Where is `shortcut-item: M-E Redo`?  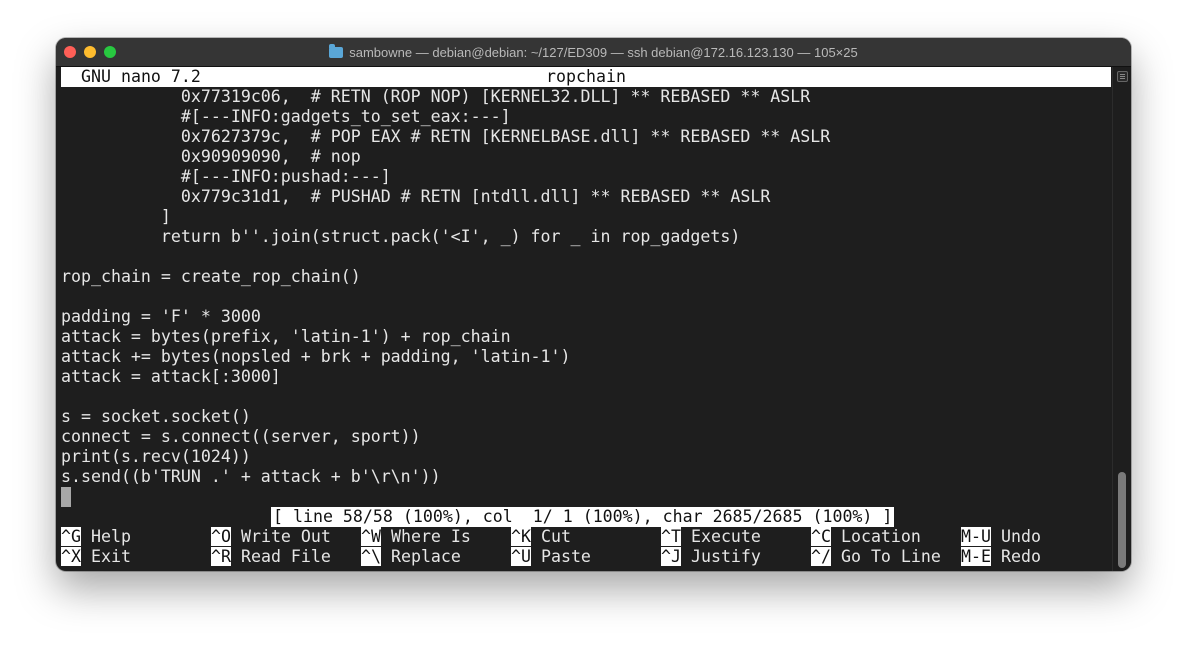
shortcut-item: M-E Redo is located at coordinates (1001, 557).